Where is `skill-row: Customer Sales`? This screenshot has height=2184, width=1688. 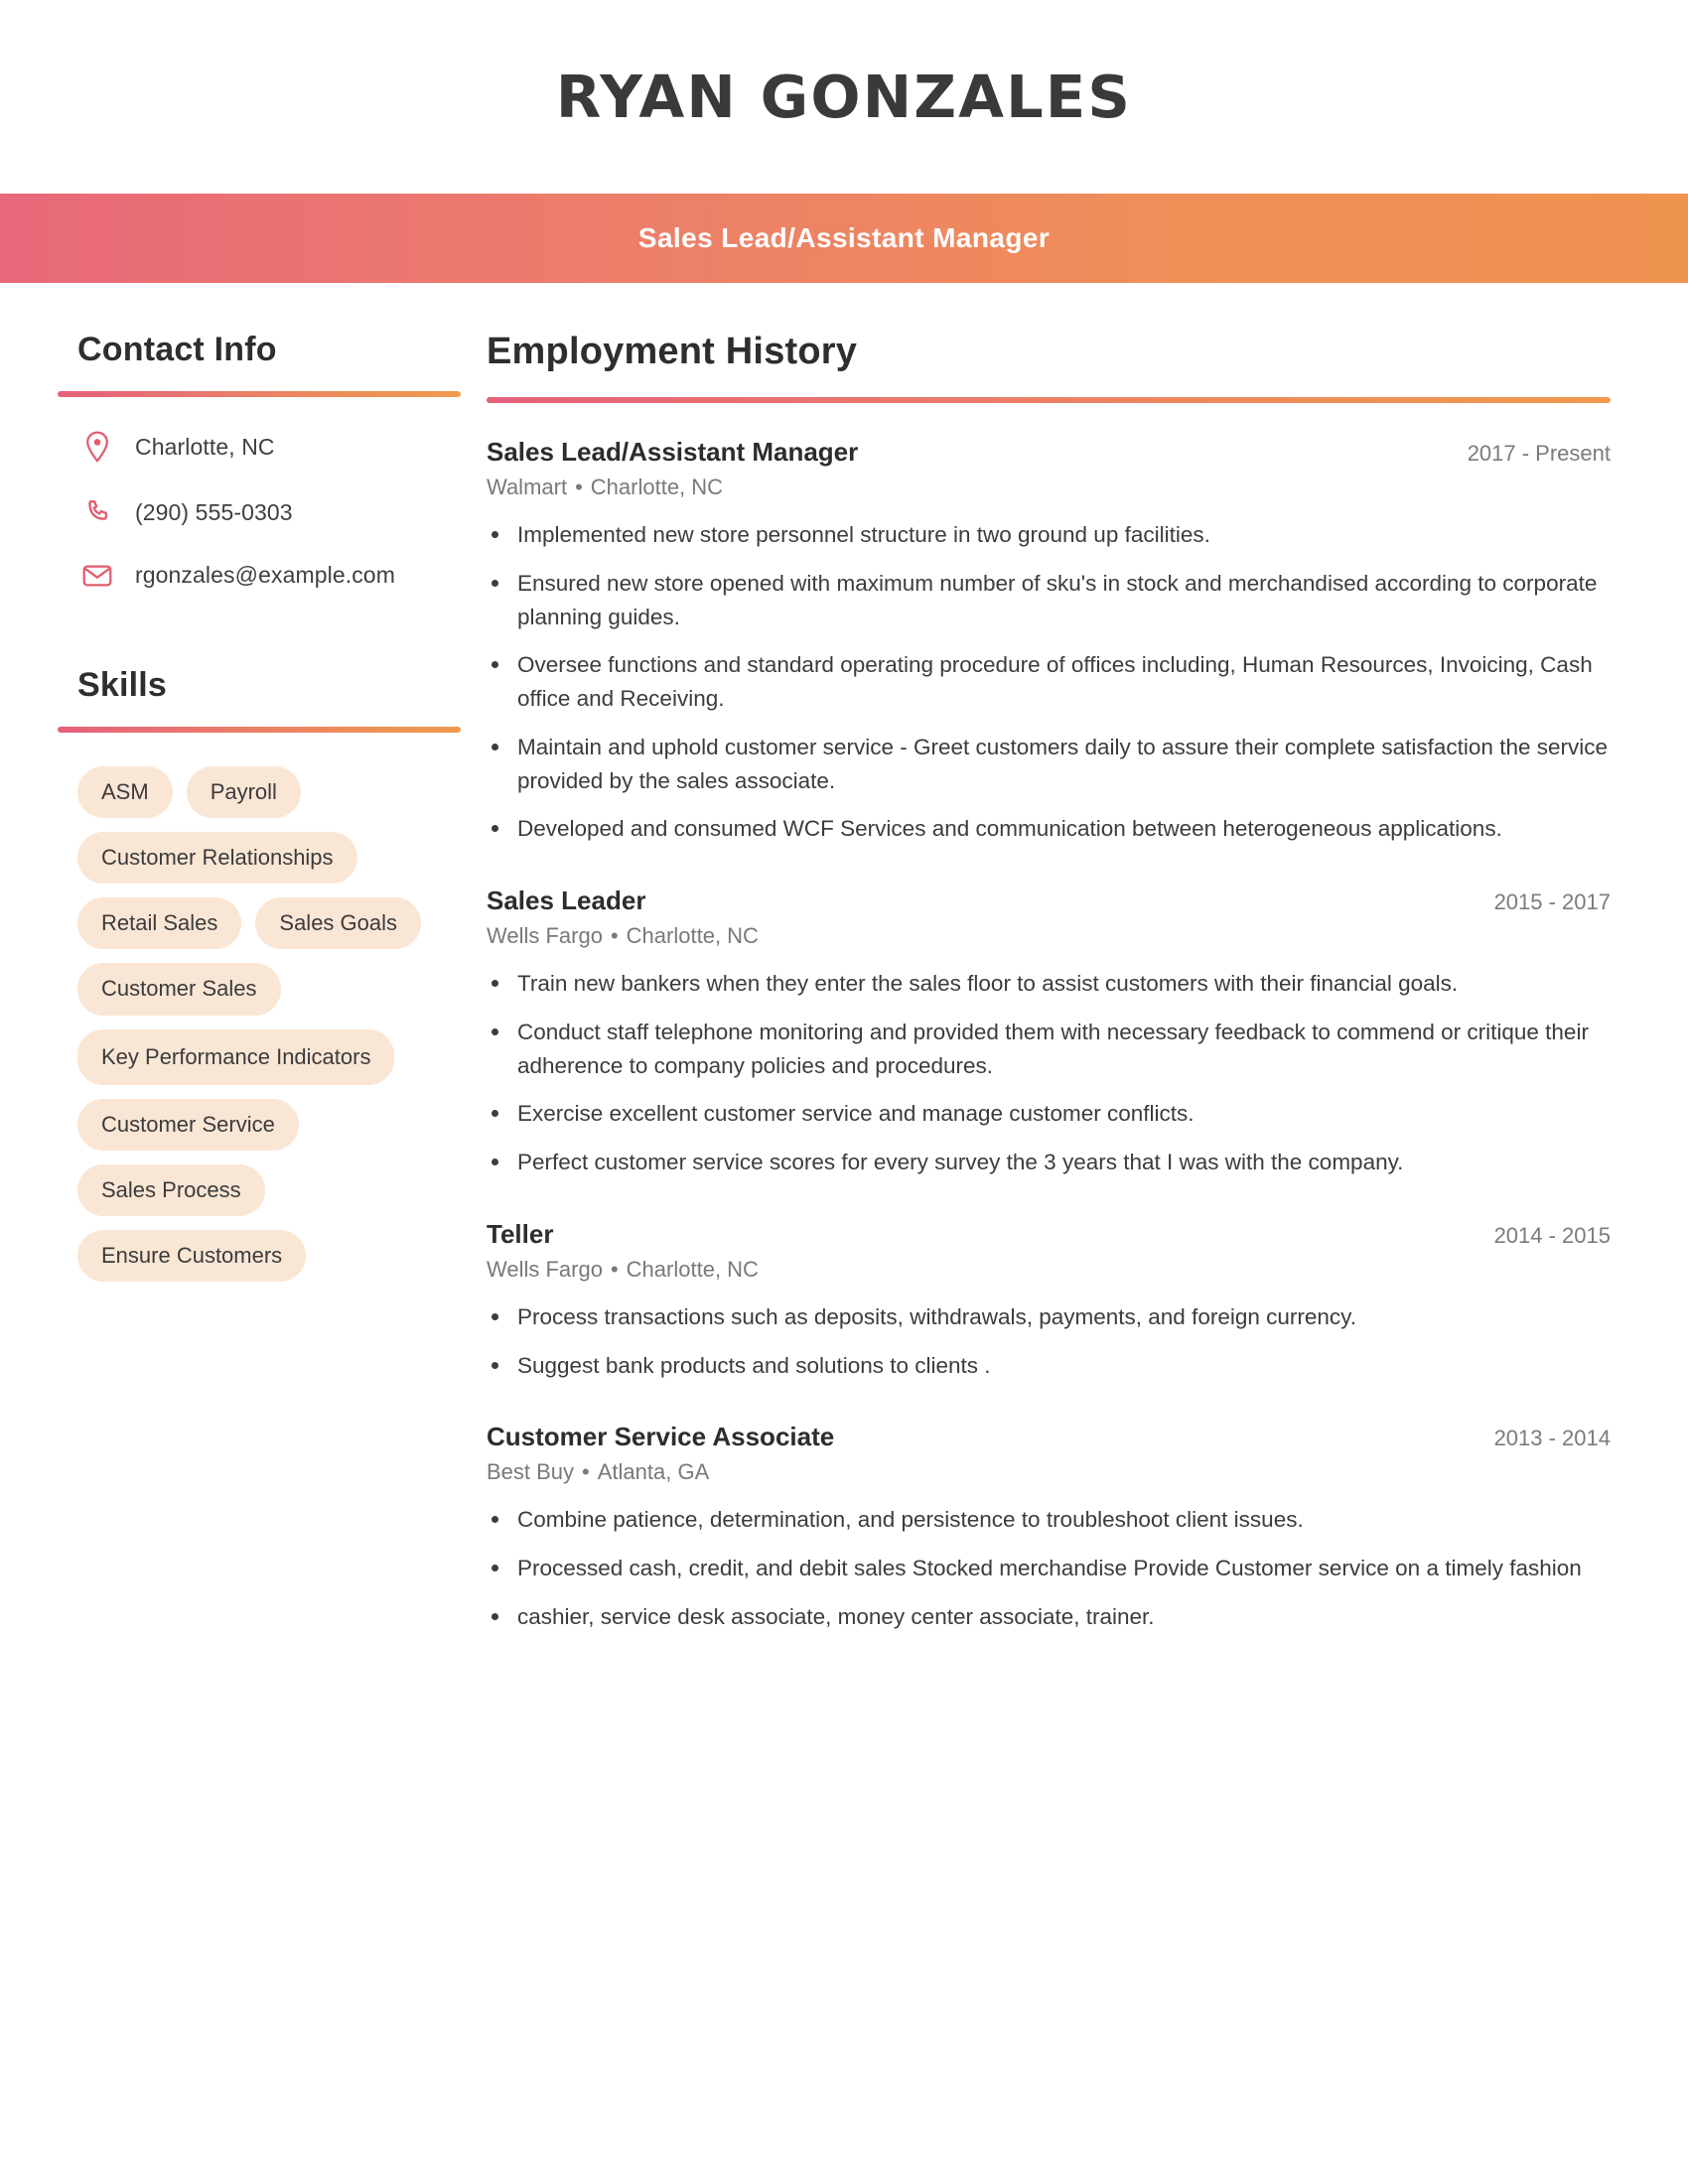 skill-row: Customer Sales is located at coordinates (269, 989).